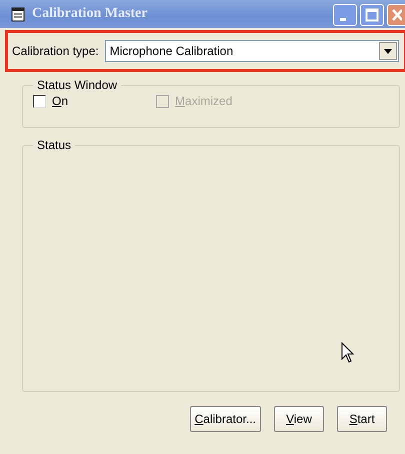  I want to click on maximize-icon, so click(372, 15).